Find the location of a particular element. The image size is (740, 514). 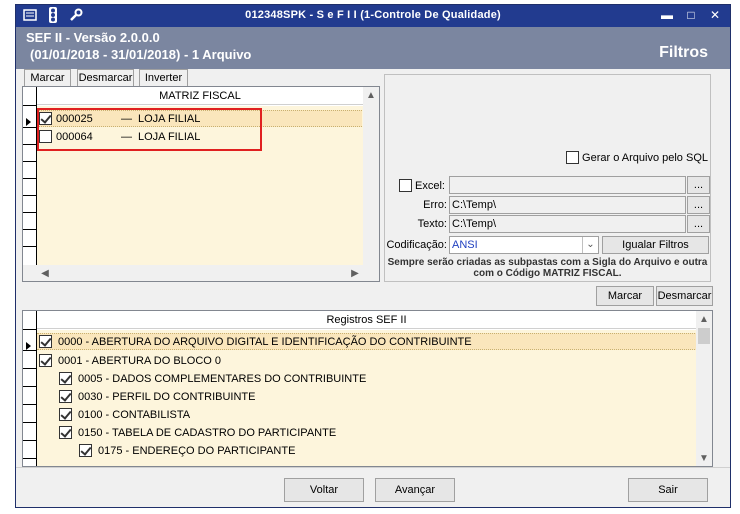

registro-row: 0030 - PERFIL DO CONTRIBUINTE is located at coordinates (367, 396).